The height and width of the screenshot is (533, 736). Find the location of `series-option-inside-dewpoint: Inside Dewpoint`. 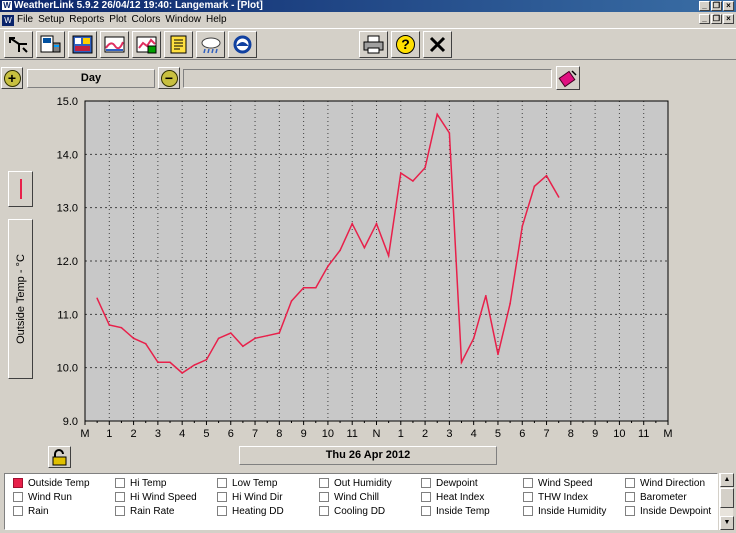

series-option-inside-dewpoint: Inside Dewpoint is located at coordinates (668, 511).